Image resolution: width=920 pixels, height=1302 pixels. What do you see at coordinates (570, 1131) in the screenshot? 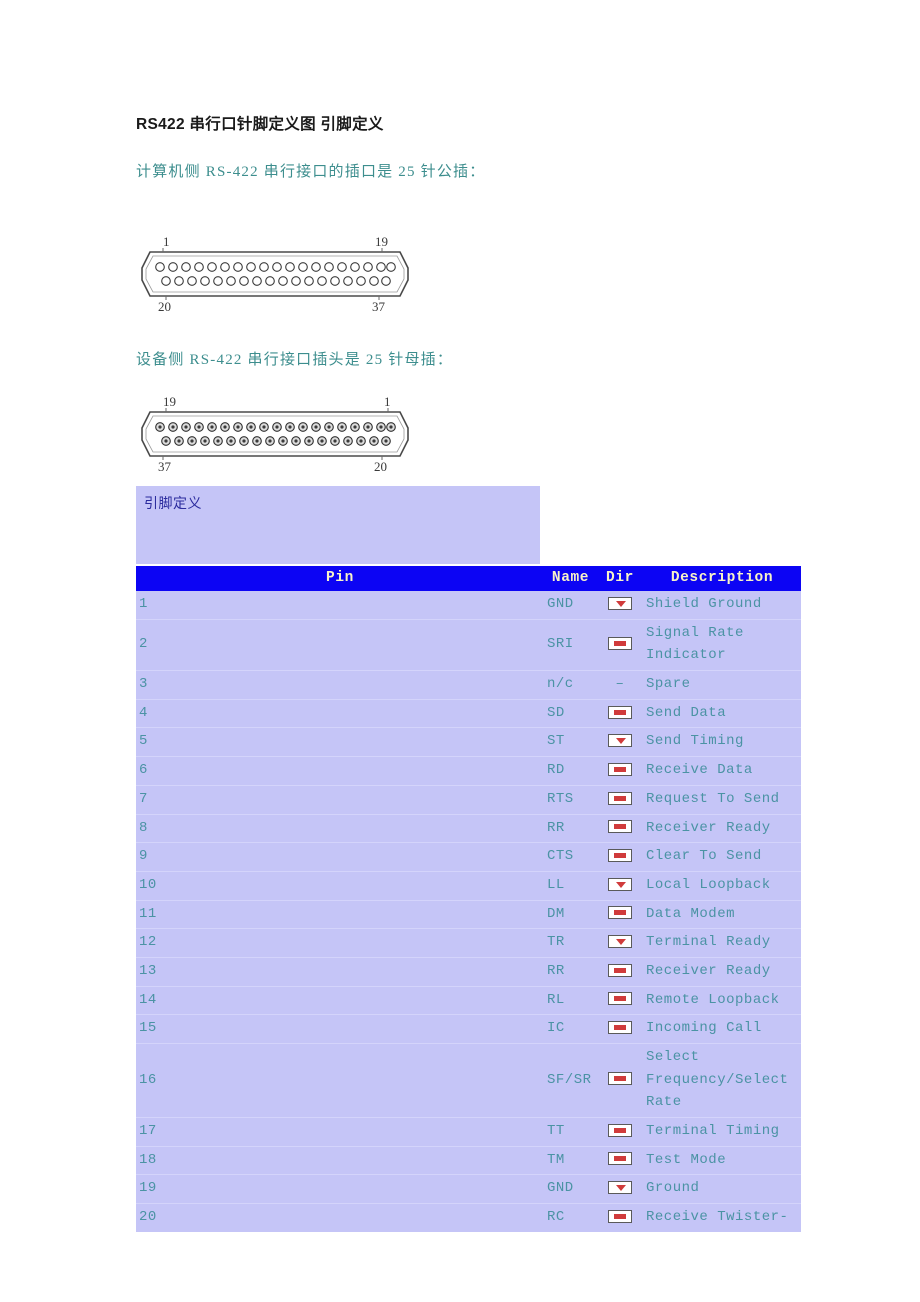
I see `cell-name: TT` at bounding box center [570, 1131].